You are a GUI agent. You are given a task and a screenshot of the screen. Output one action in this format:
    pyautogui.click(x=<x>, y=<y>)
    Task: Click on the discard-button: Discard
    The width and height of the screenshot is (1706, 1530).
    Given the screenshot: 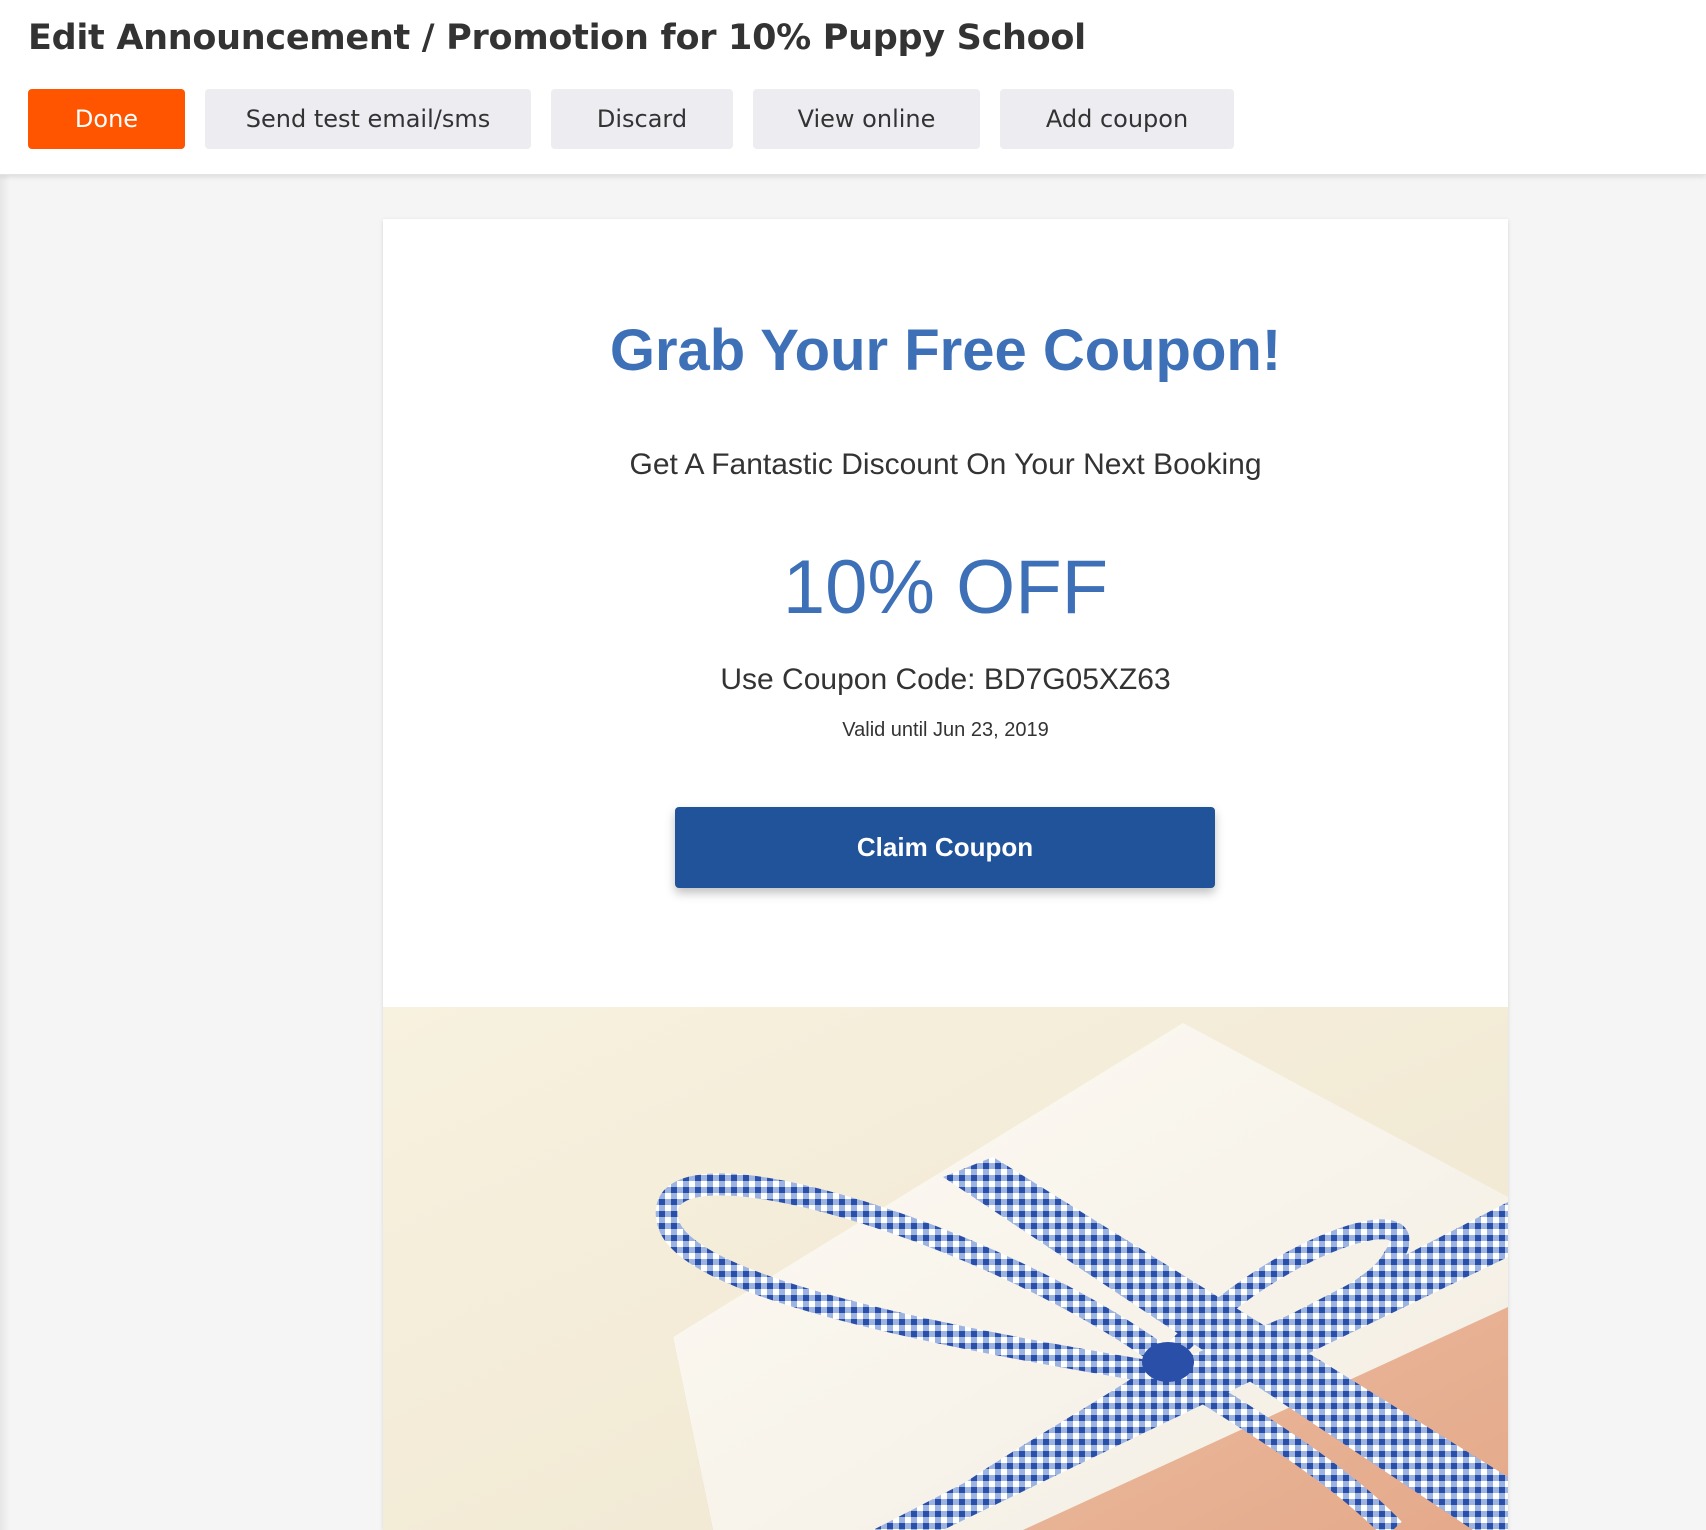 What is the action you would take?
    pyautogui.click(x=642, y=119)
    